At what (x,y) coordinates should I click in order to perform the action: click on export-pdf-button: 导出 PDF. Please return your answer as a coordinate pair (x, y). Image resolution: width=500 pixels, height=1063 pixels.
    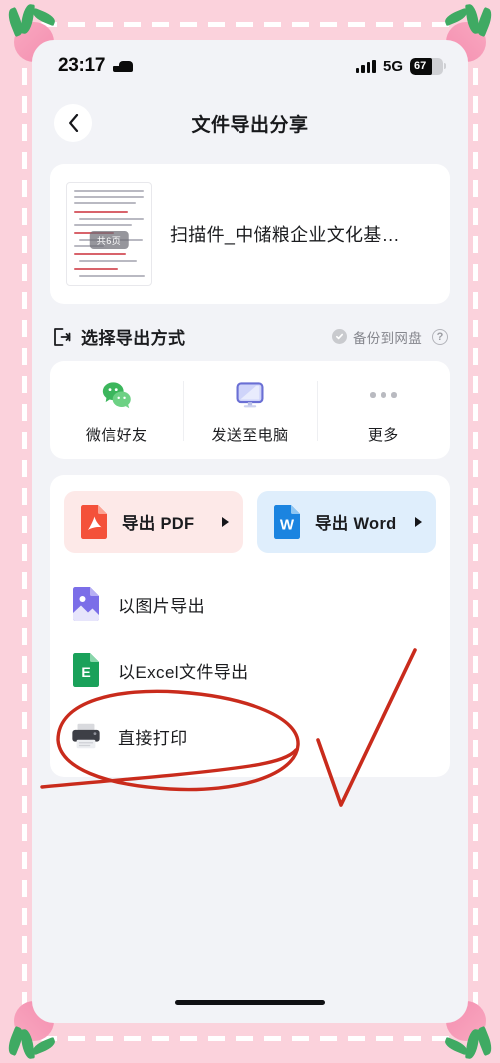
    Looking at the image, I should click on (153, 522).